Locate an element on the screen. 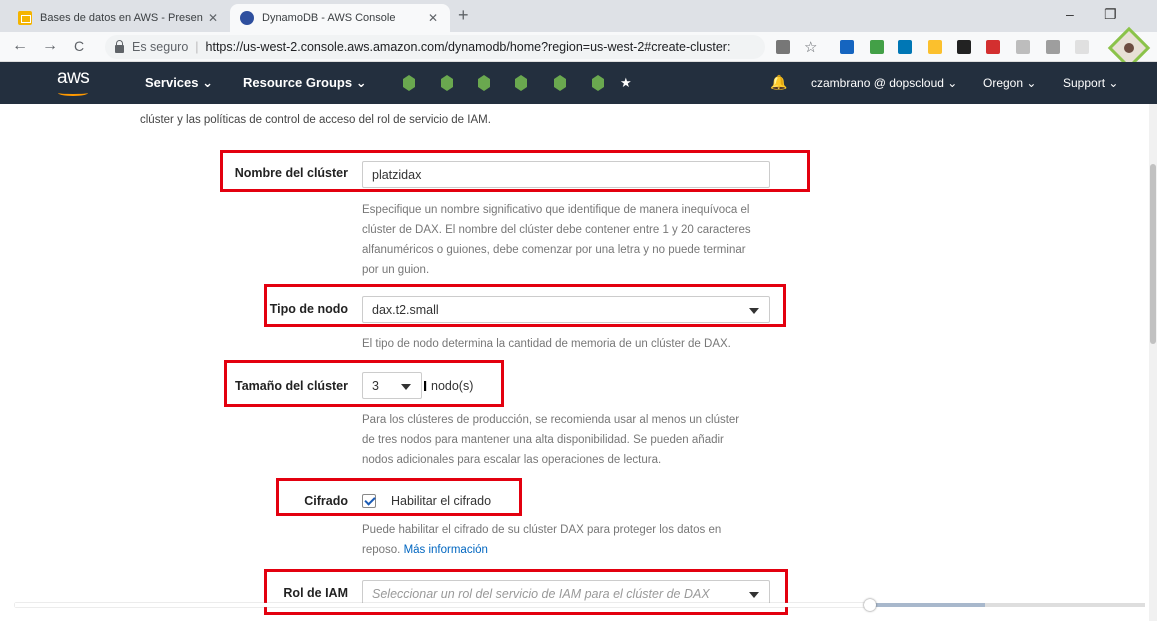 The height and width of the screenshot is (621, 1157). aws-logo-text: aws is located at coordinates (73, 77).